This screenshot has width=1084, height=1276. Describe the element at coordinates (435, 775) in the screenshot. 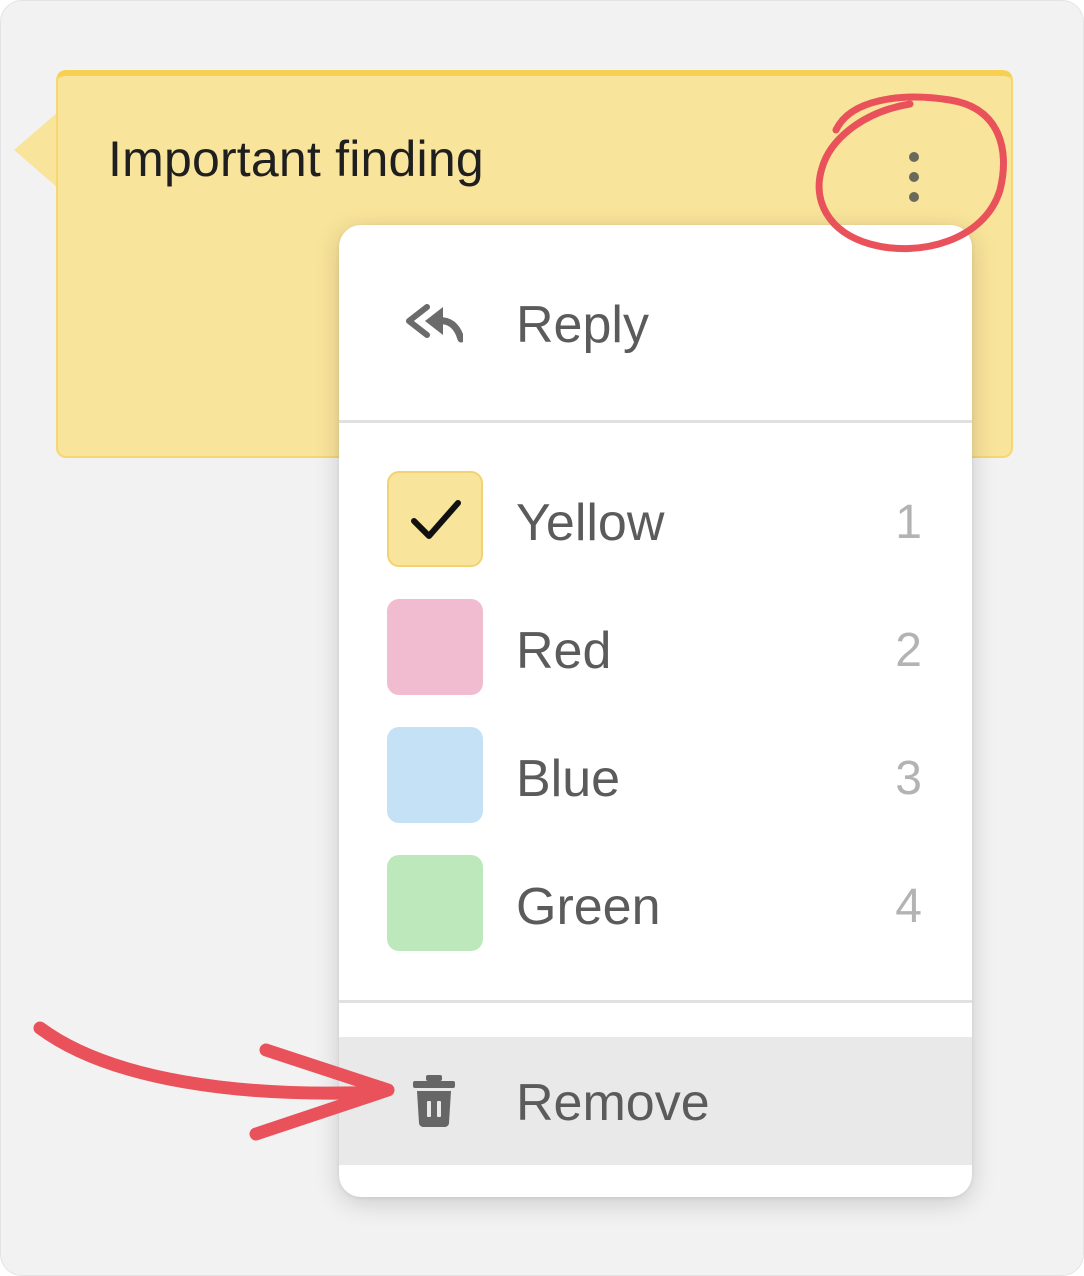

I see `blue-swatch` at that location.